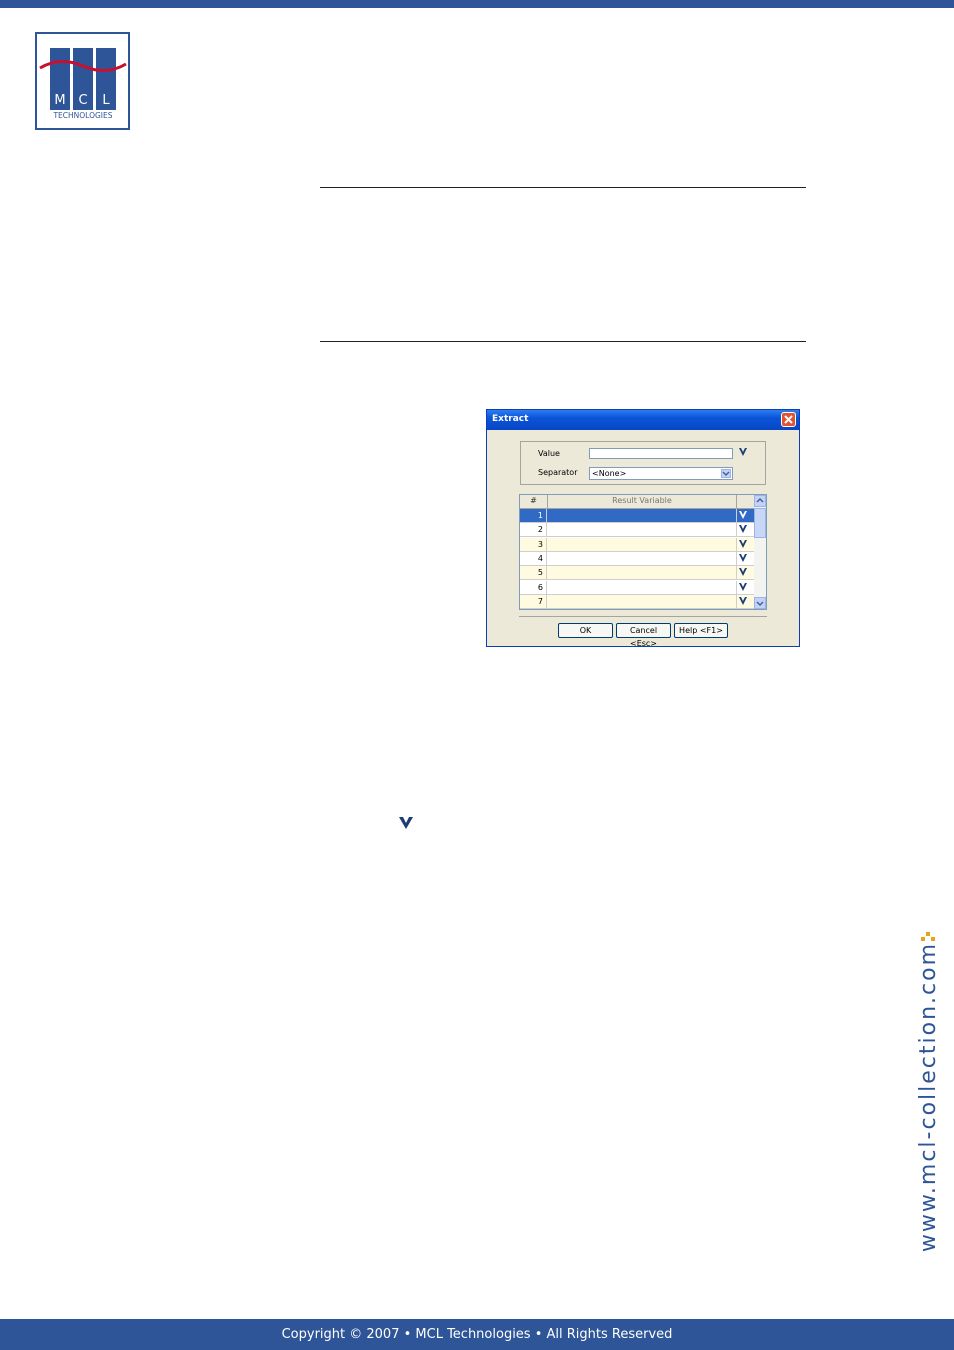 This screenshot has height=1350, width=954. I want to click on table-row: 4, so click(637, 558).